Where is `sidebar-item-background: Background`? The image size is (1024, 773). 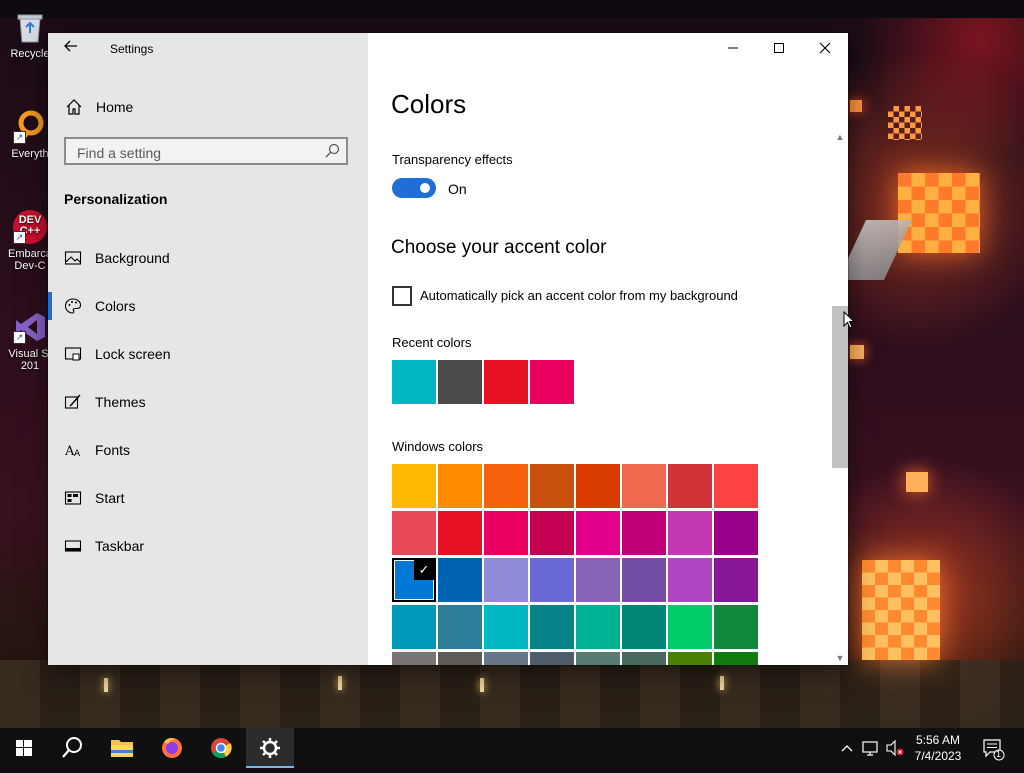
sidebar-item-background: Background is located at coordinates (208, 258).